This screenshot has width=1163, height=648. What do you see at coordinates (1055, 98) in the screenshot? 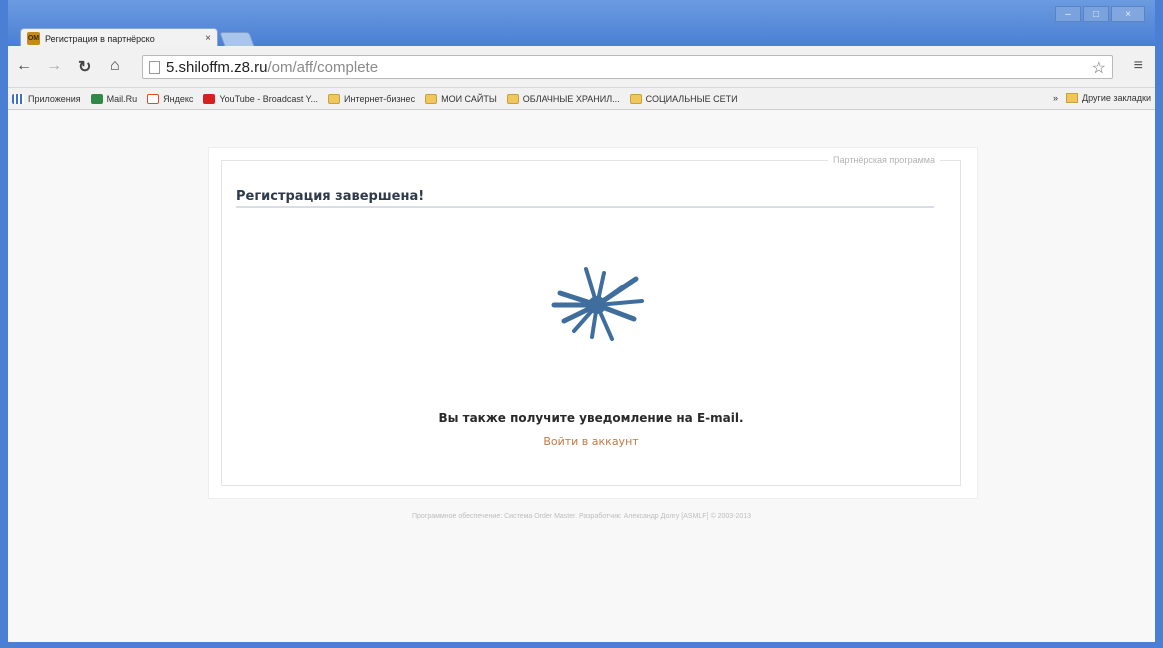
I see `bookmarks-overflow-icon: »` at bounding box center [1055, 98].